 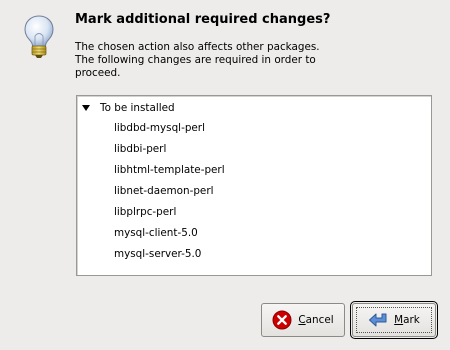 What do you see at coordinates (86, 108) in the screenshot?
I see `triangle-down-icon` at bounding box center [86, 108].